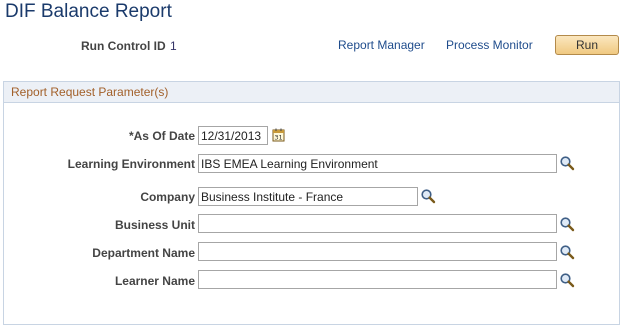  I want to click on group-header: Report Request Parameter(s), so click(311, 92).